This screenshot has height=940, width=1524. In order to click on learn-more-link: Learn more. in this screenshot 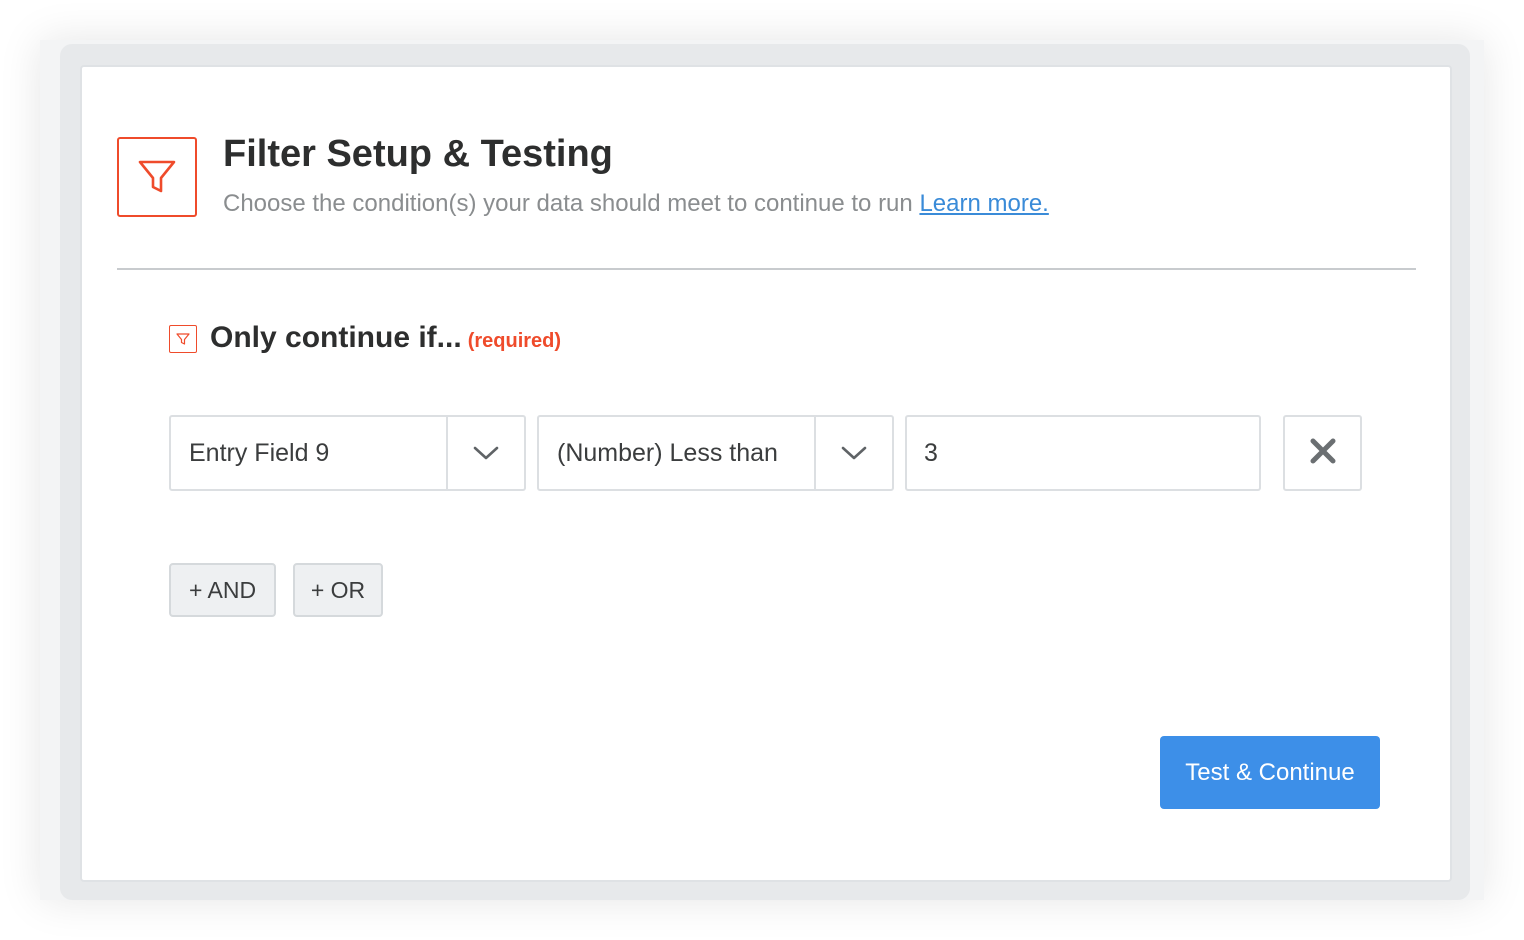, I will do `click(983, 203)`.